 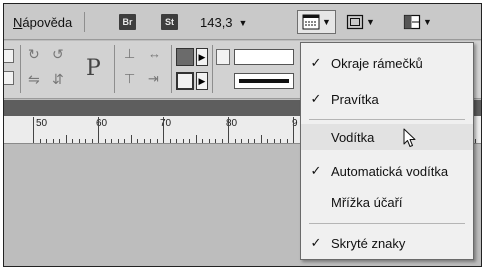 What do you see at coordinates (93, 68) in the screenshot?
I see `text-frame-proxy: P` at bounding box center [93, 68].